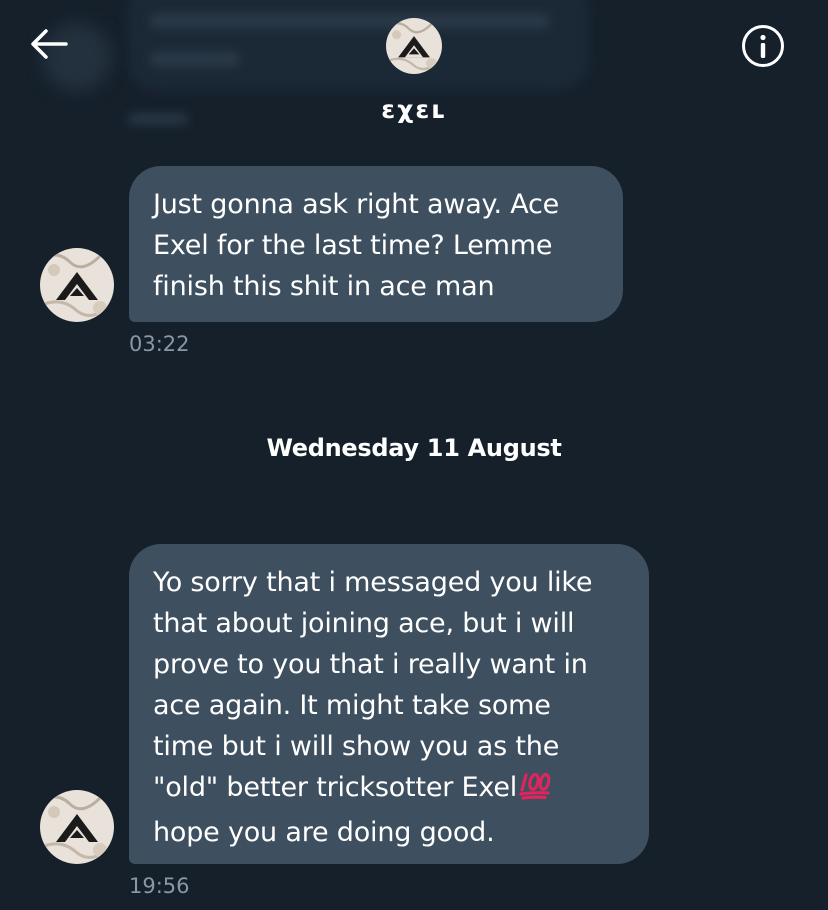  Describe the element at coordinates (373, 582) in the screenshot. I see `message-text-line: Yo sorry that i messaged you like` at that location.